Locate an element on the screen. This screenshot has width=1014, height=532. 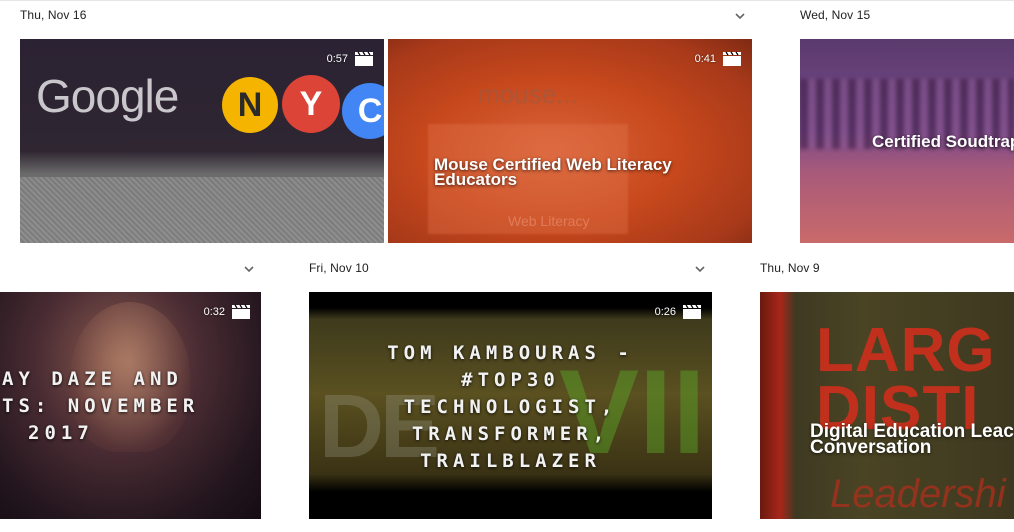
duration-badge: 0:32 is located at coordinates (227, 312).